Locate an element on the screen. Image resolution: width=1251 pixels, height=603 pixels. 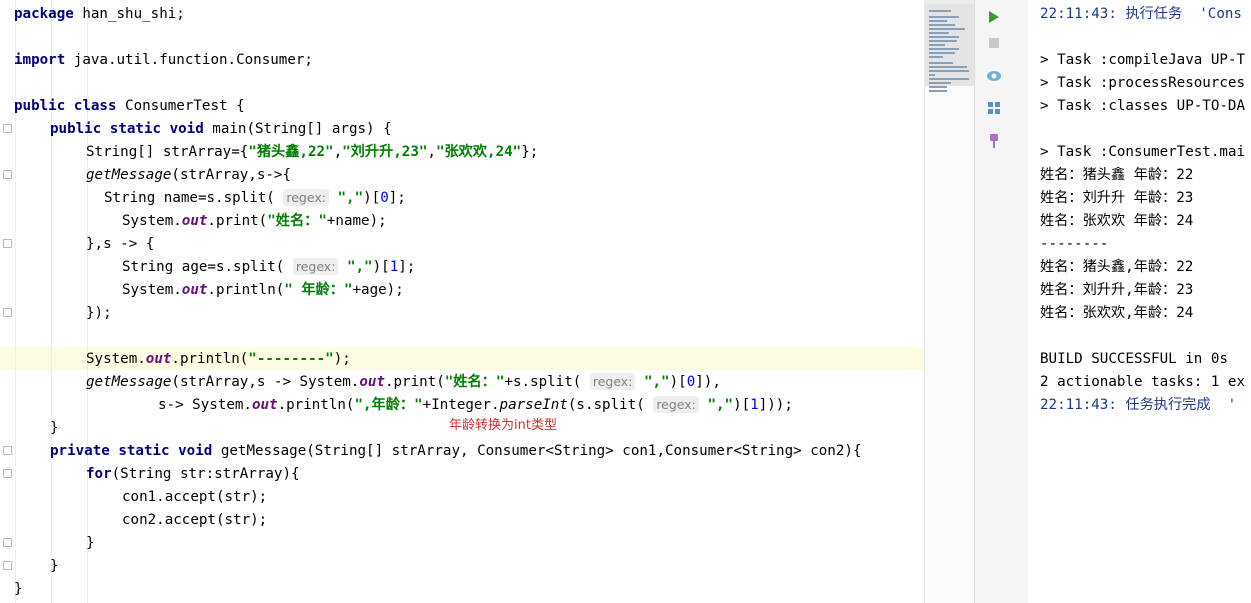
code-minimap is located at coordinates (949, 303).